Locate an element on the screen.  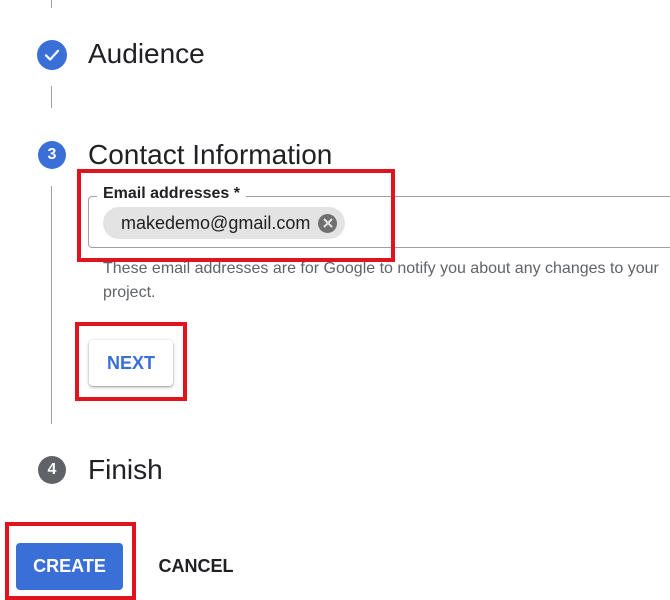
email-chip: makedemo@gmail.com is located at coordinates (224, 223).